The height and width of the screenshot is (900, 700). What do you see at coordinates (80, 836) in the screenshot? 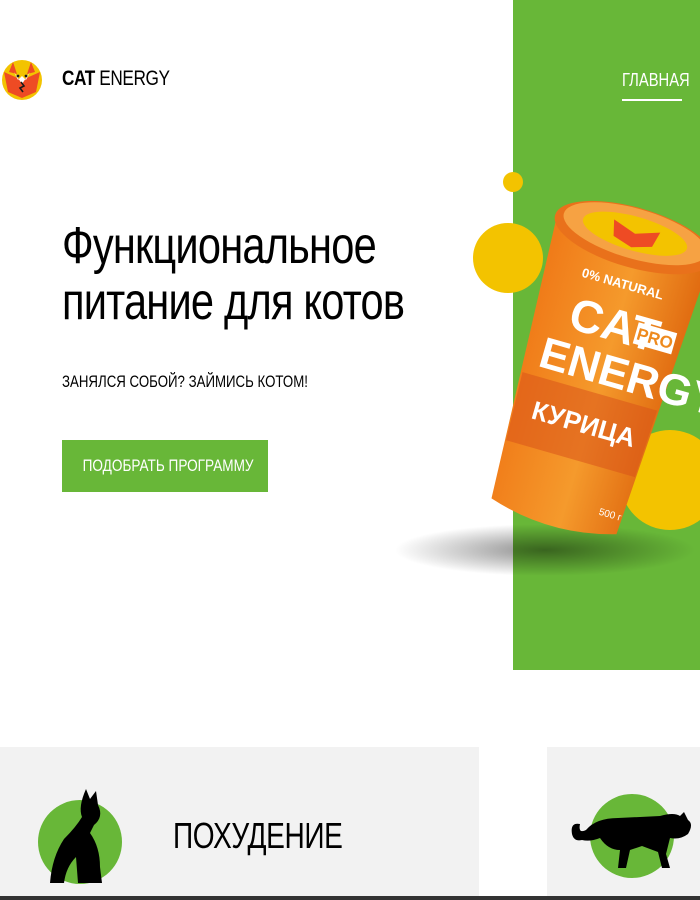
I see `slim-cat-icon` at bounding box center [80, 836].